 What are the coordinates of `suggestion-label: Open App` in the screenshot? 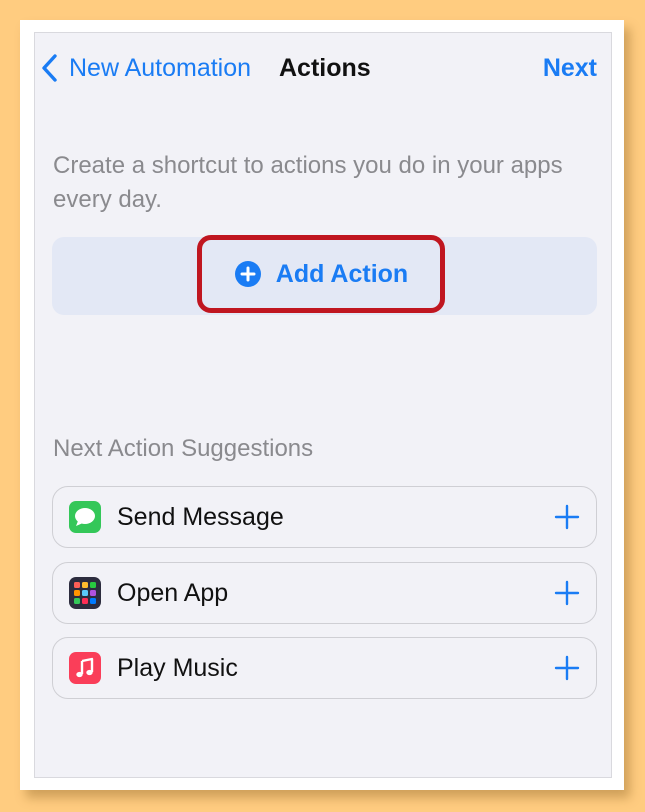 It's located at (173, 592).